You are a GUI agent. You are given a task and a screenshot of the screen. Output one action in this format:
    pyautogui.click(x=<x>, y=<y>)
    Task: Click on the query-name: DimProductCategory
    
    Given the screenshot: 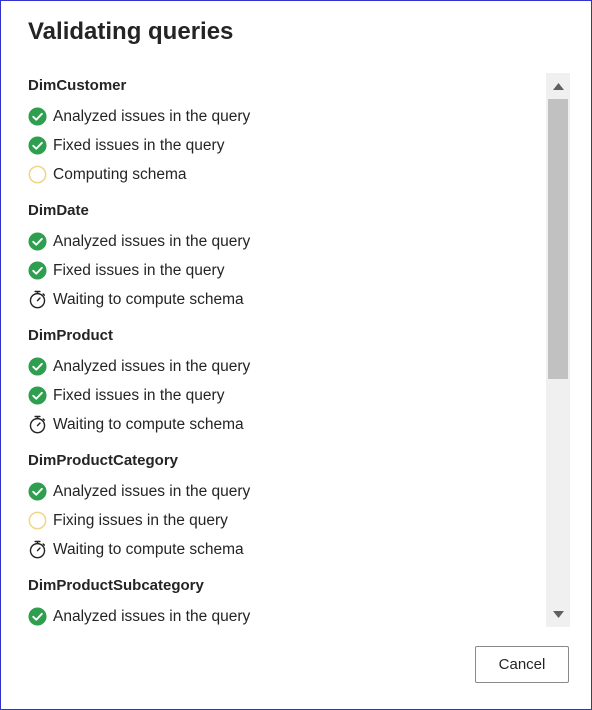 What is the action you would take?
    pyautogui.click(x=103, y=460)
    